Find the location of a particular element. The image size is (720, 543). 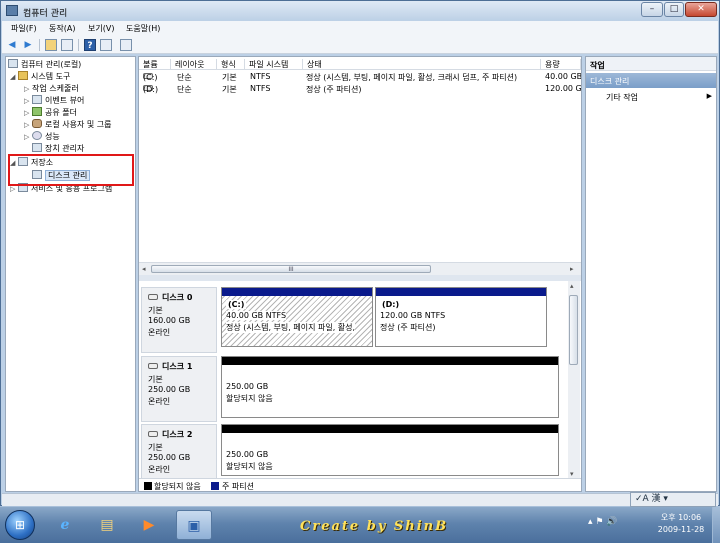

volume-file-system: NTFS is located at coordinates (260, 88).